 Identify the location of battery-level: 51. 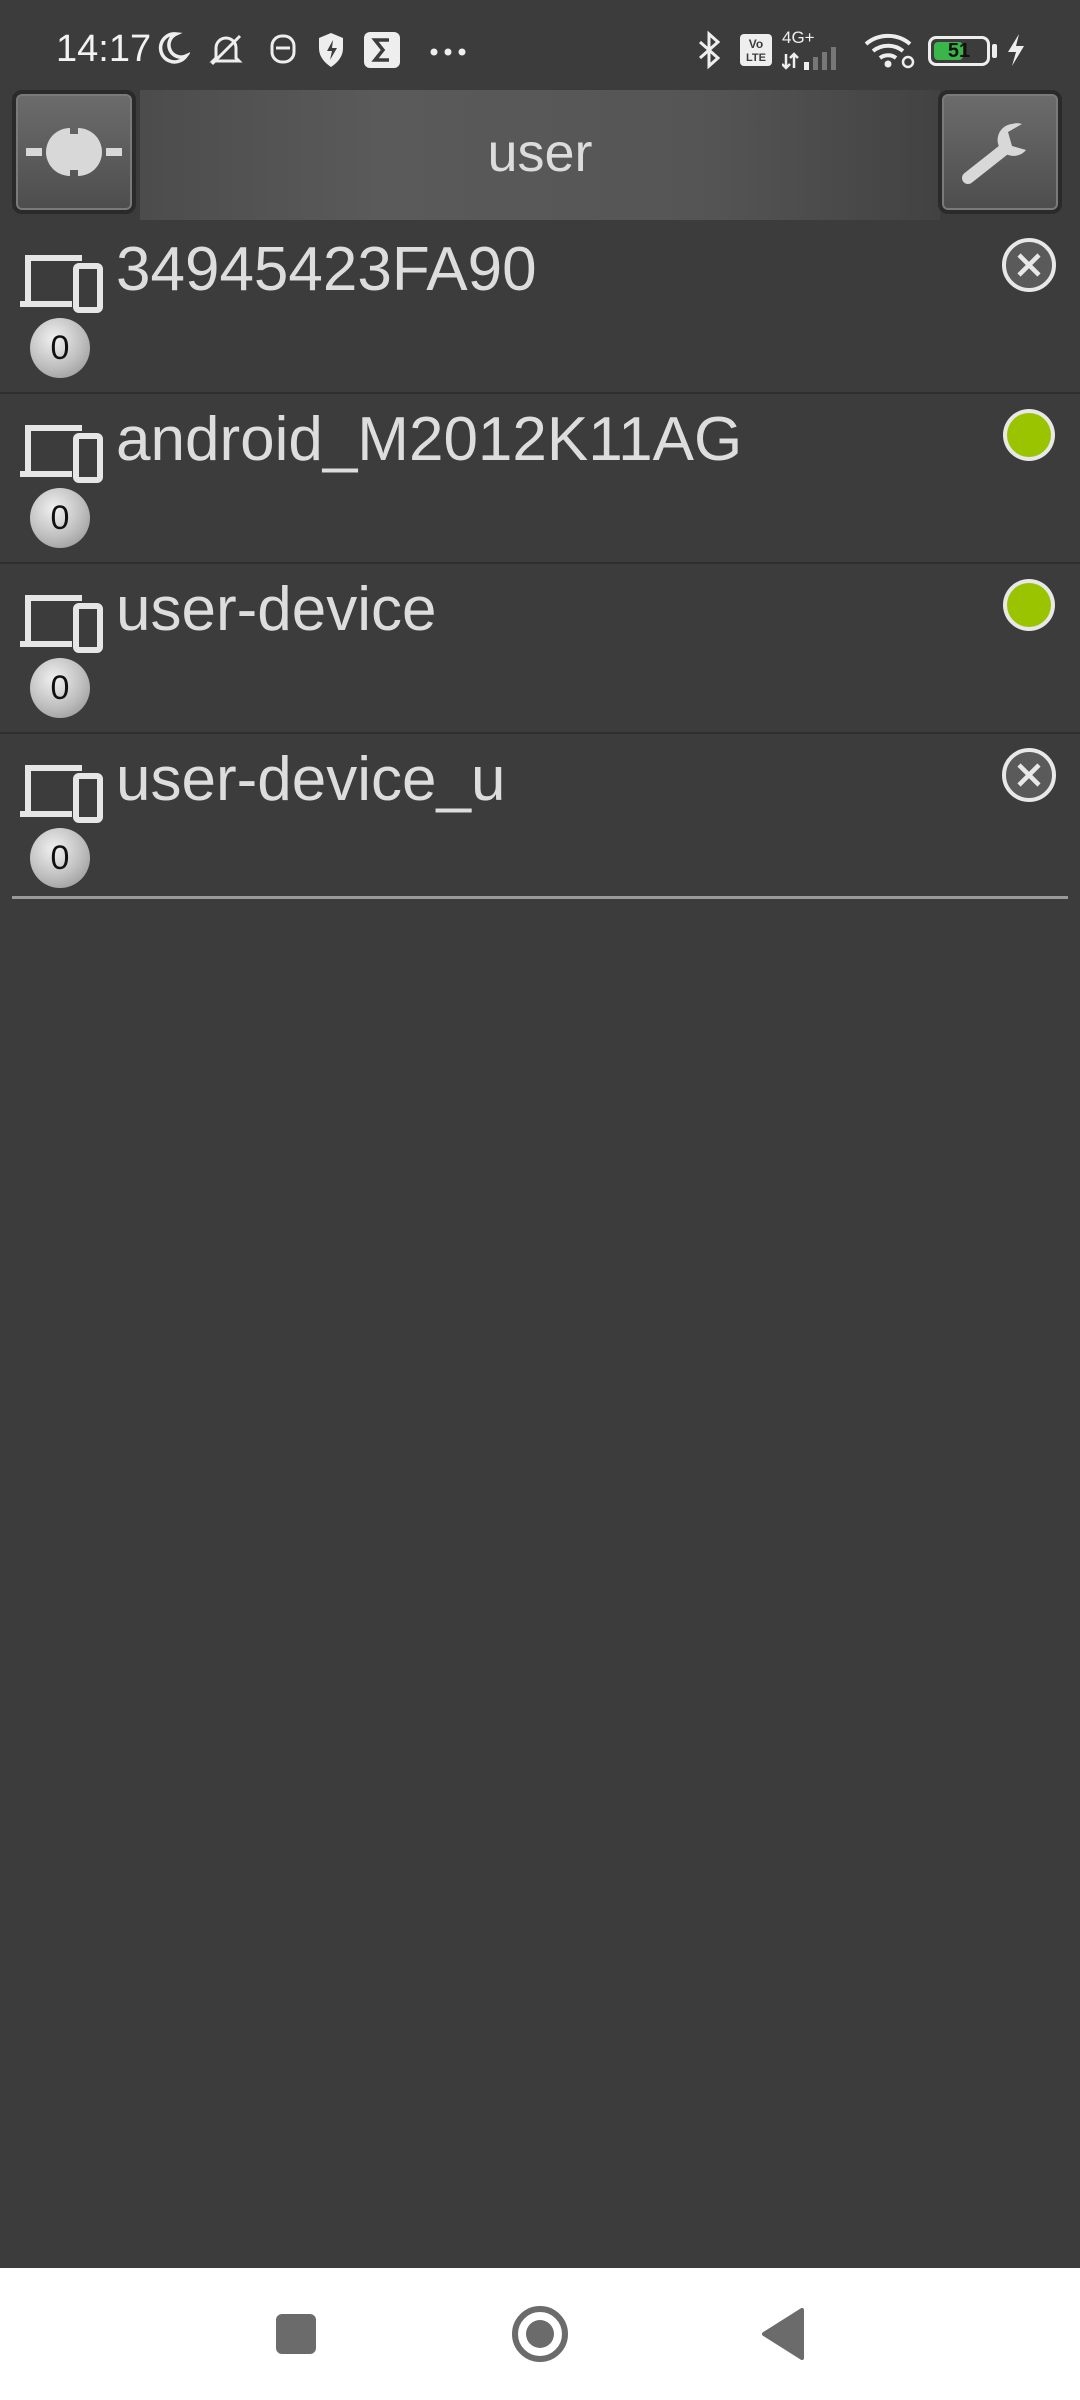
(959, 51).